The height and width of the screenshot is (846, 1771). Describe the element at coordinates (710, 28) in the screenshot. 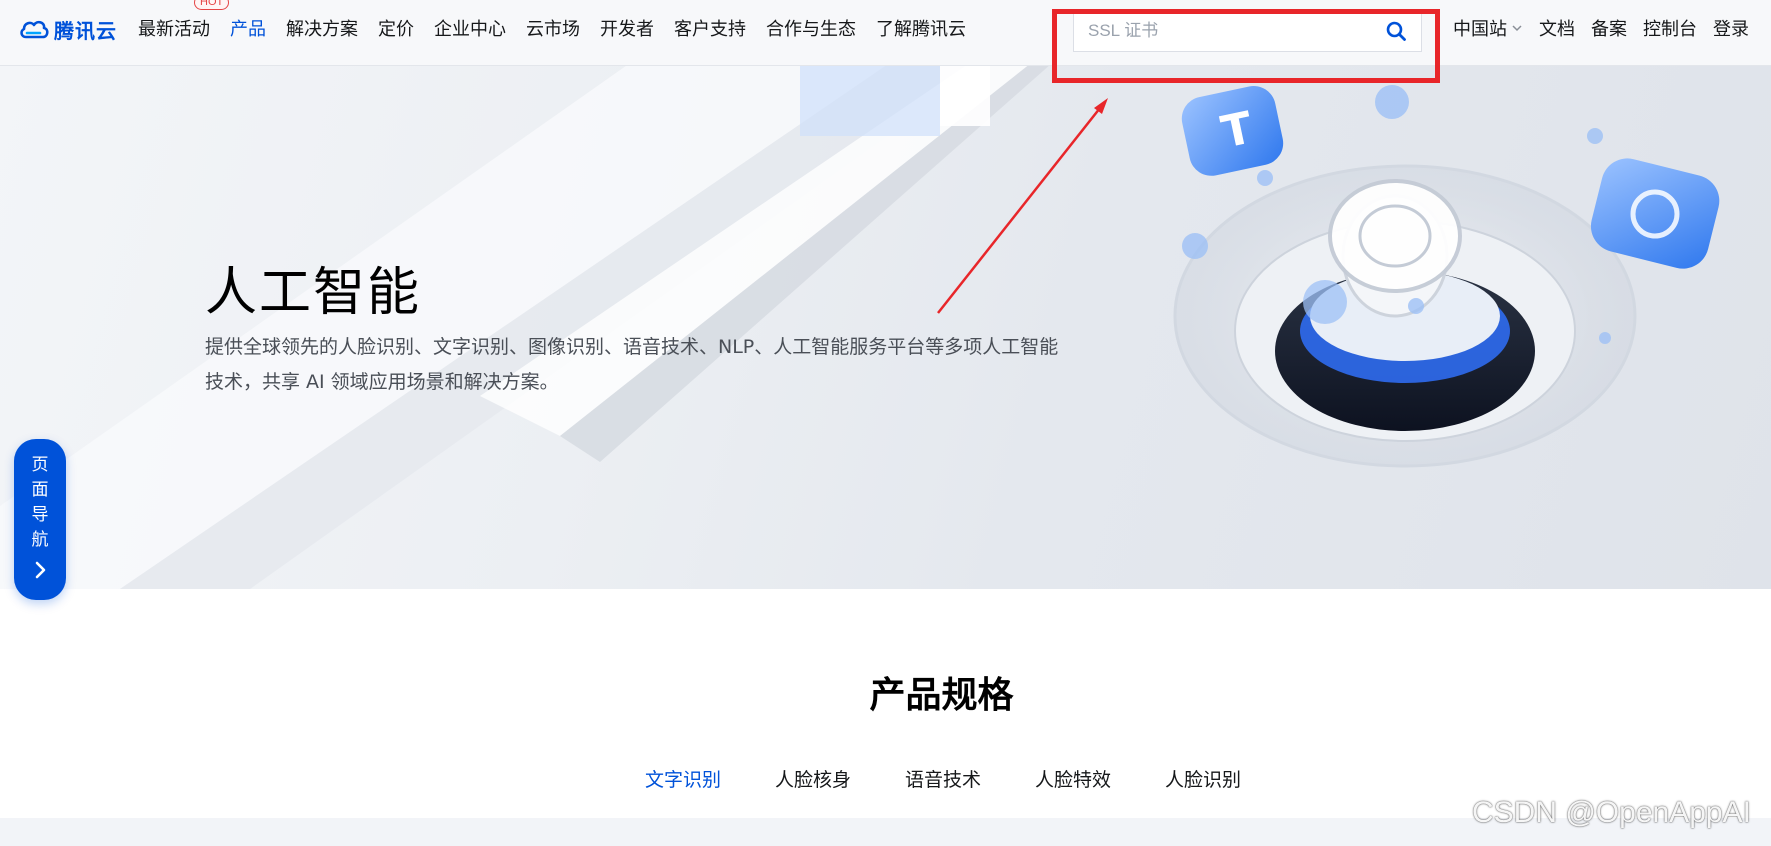

I see `nav-item-support: 客户支持` at that location.